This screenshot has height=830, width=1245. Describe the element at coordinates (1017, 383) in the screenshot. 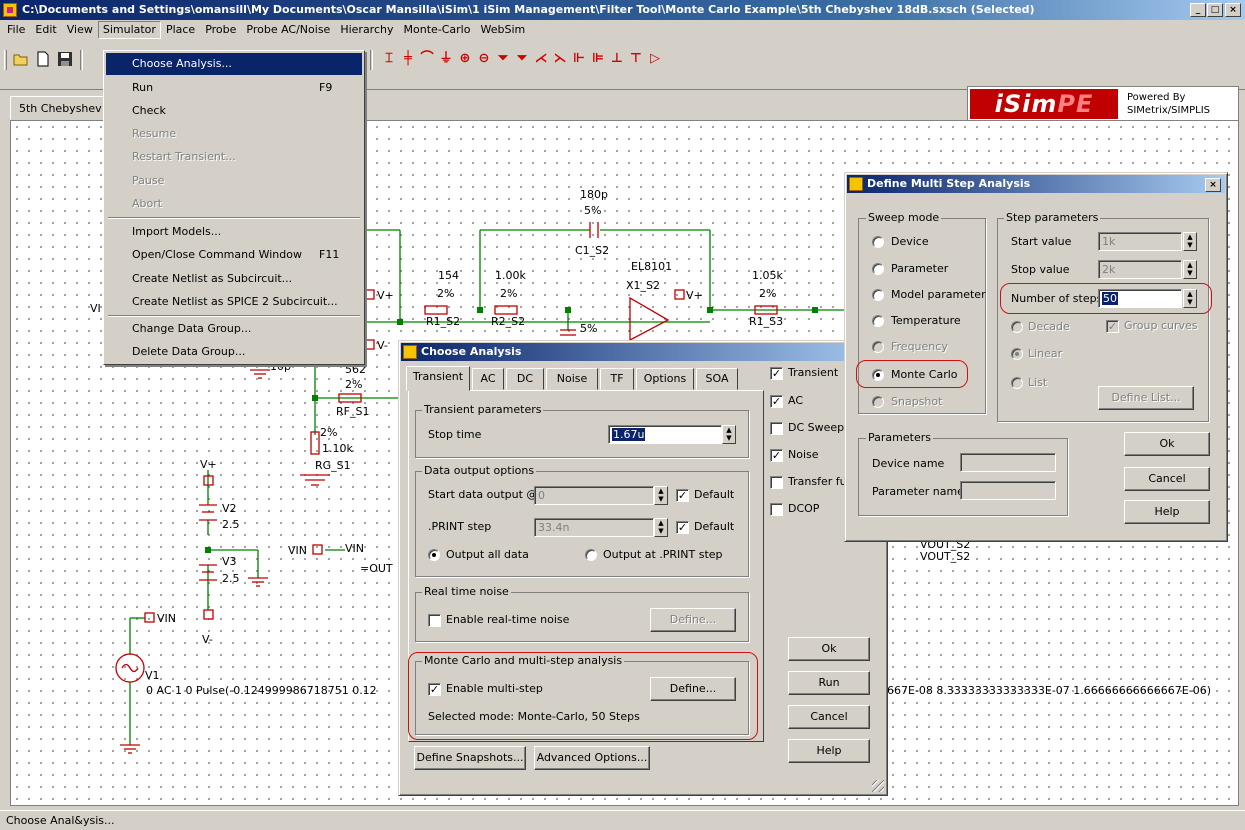

I see `list-radio` at that location.